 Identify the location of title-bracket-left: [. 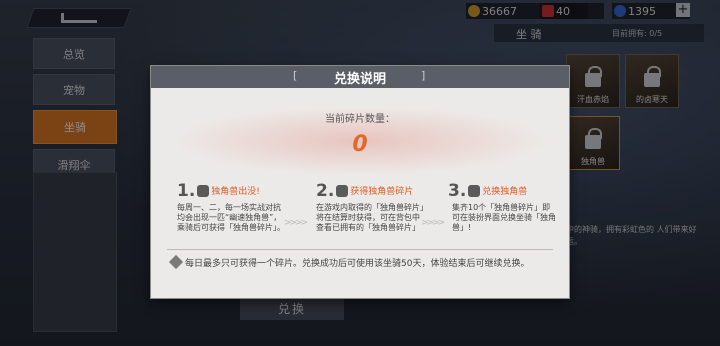
(295, 75).